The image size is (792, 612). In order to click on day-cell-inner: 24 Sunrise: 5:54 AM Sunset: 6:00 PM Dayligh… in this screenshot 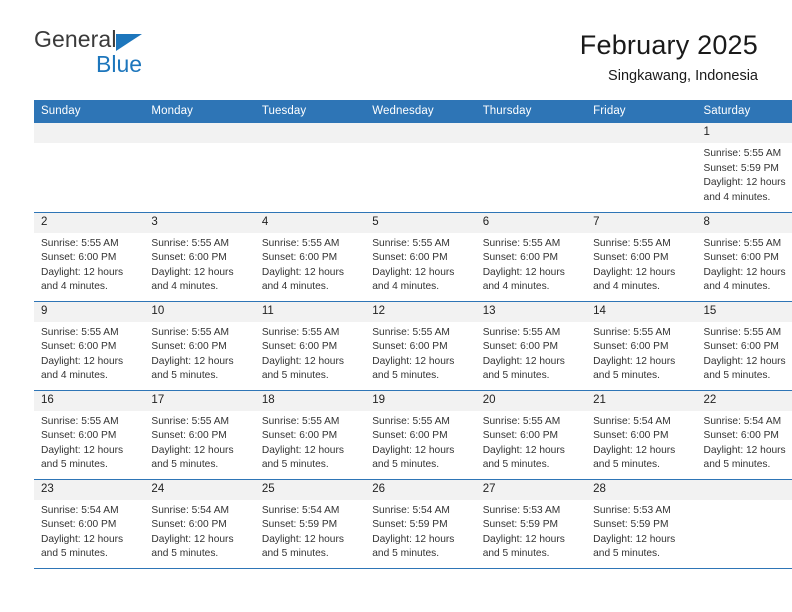, I will do `click(199, 523)`.